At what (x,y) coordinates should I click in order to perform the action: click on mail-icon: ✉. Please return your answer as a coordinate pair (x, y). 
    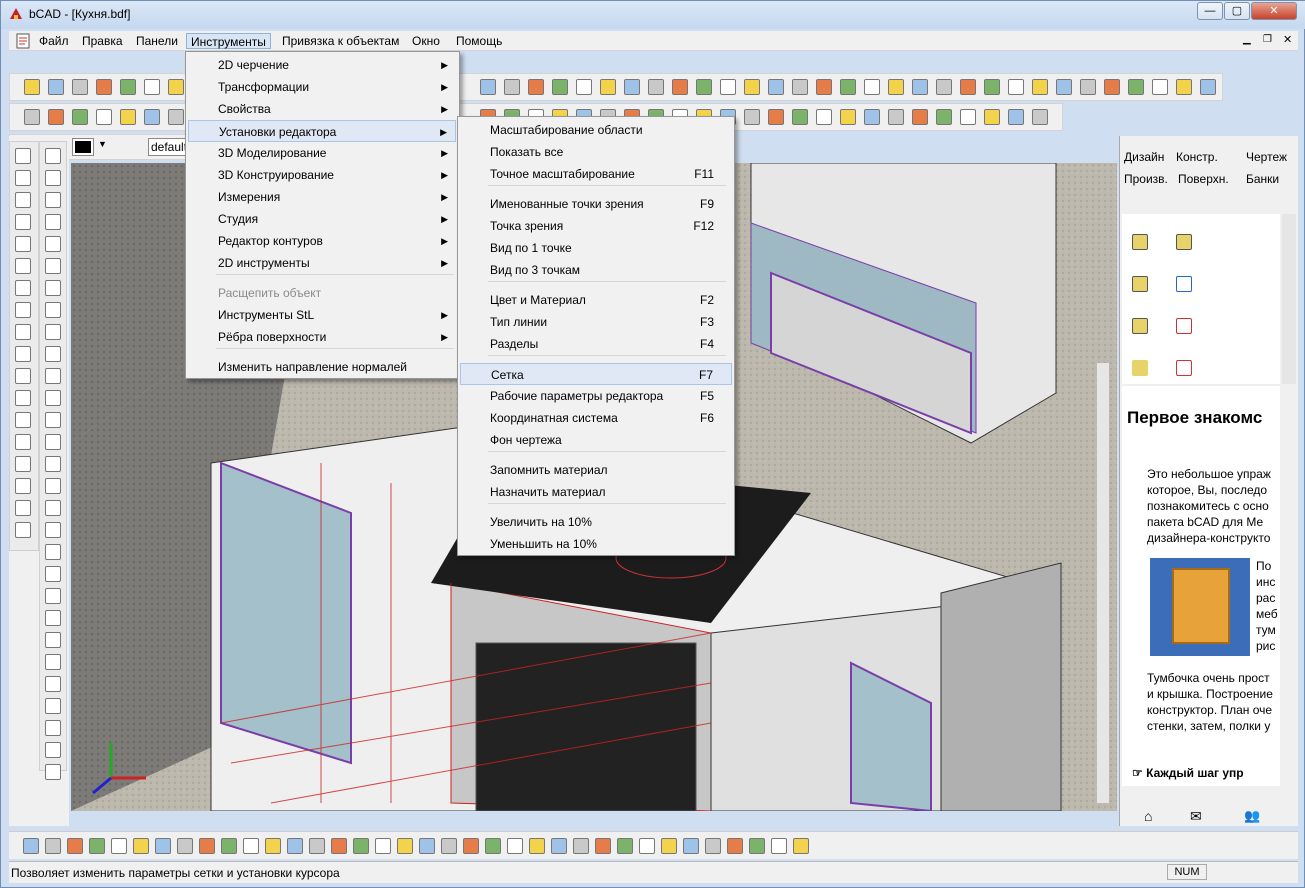
    Looking at the image, I should click on (1196, 816).